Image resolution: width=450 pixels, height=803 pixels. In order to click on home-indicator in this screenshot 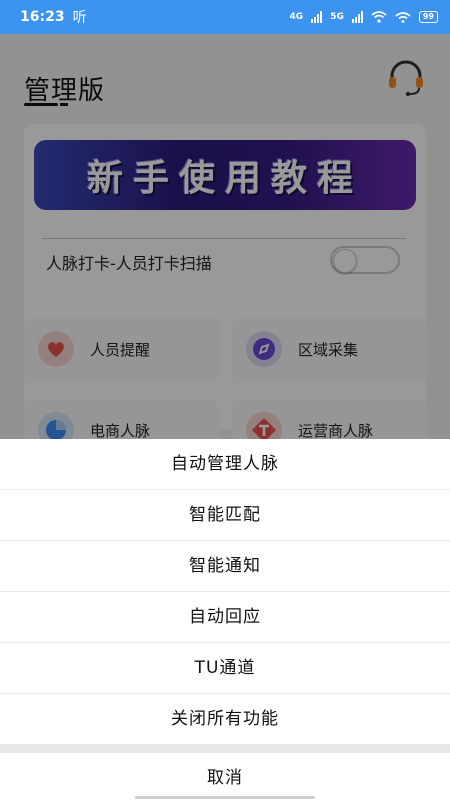, I will do `click(225, 797)`.